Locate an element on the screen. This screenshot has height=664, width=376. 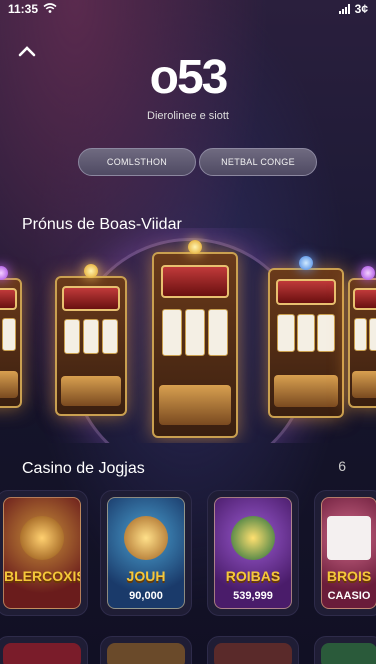
game-card: BROIS CAASIO is located at coordinates (345, 553).